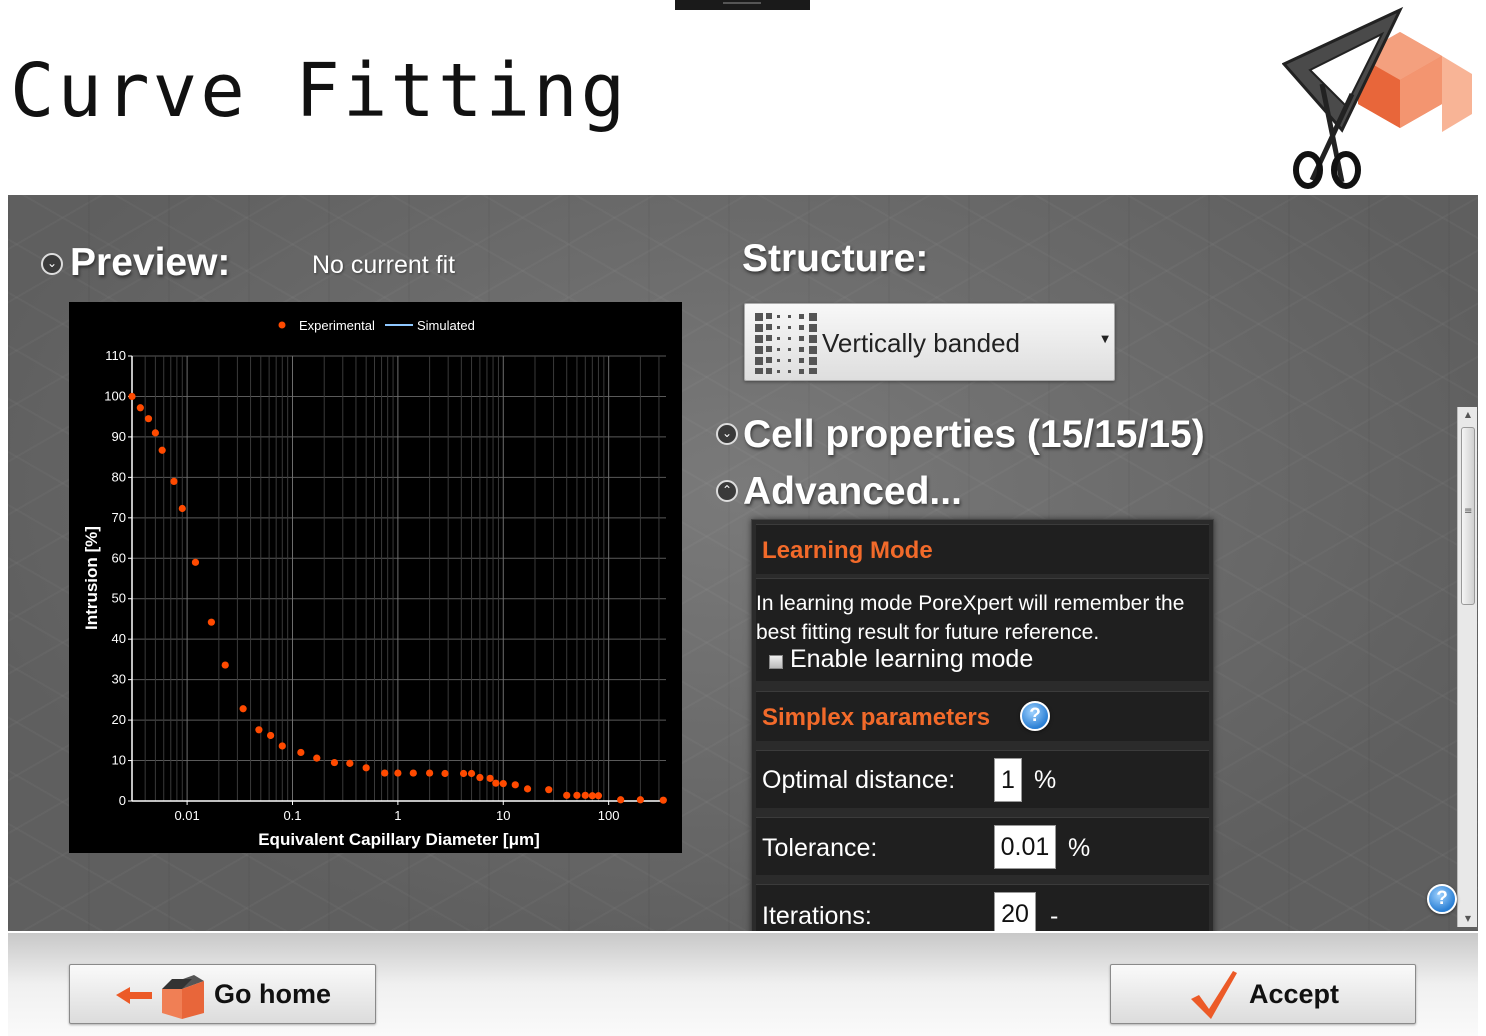 The image size is (1486, 1036). Describe the element at coordinates (160, 997) in the screenshot. I see `home-arrow-icon` at that location.